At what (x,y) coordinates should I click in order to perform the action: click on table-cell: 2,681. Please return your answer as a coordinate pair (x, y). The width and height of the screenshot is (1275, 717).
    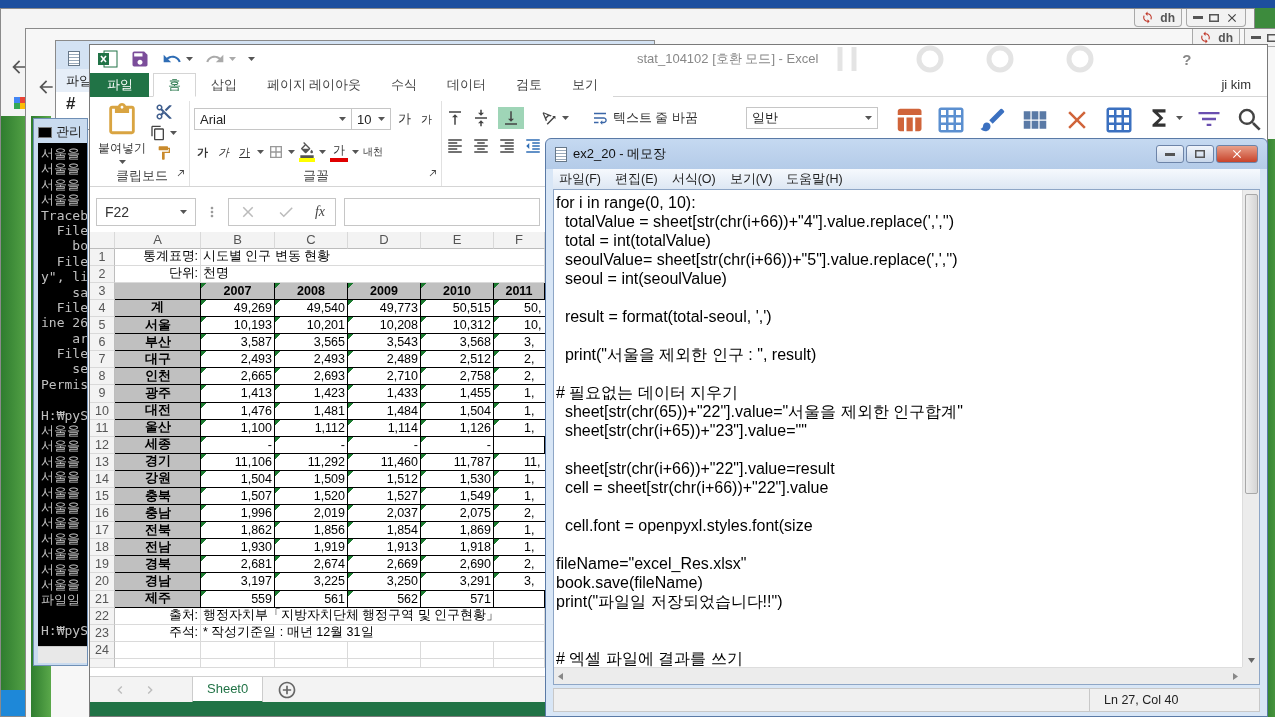
    Looking at the image, I should click on (238, 565).